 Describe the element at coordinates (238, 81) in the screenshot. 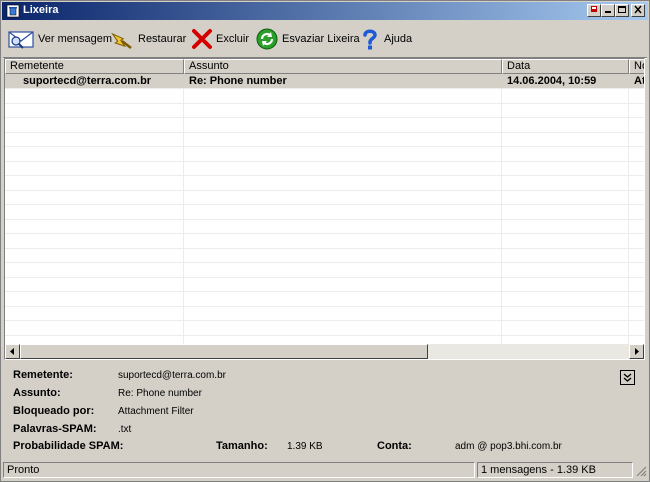

I see `row-subject: Re: Phone number` at that location.